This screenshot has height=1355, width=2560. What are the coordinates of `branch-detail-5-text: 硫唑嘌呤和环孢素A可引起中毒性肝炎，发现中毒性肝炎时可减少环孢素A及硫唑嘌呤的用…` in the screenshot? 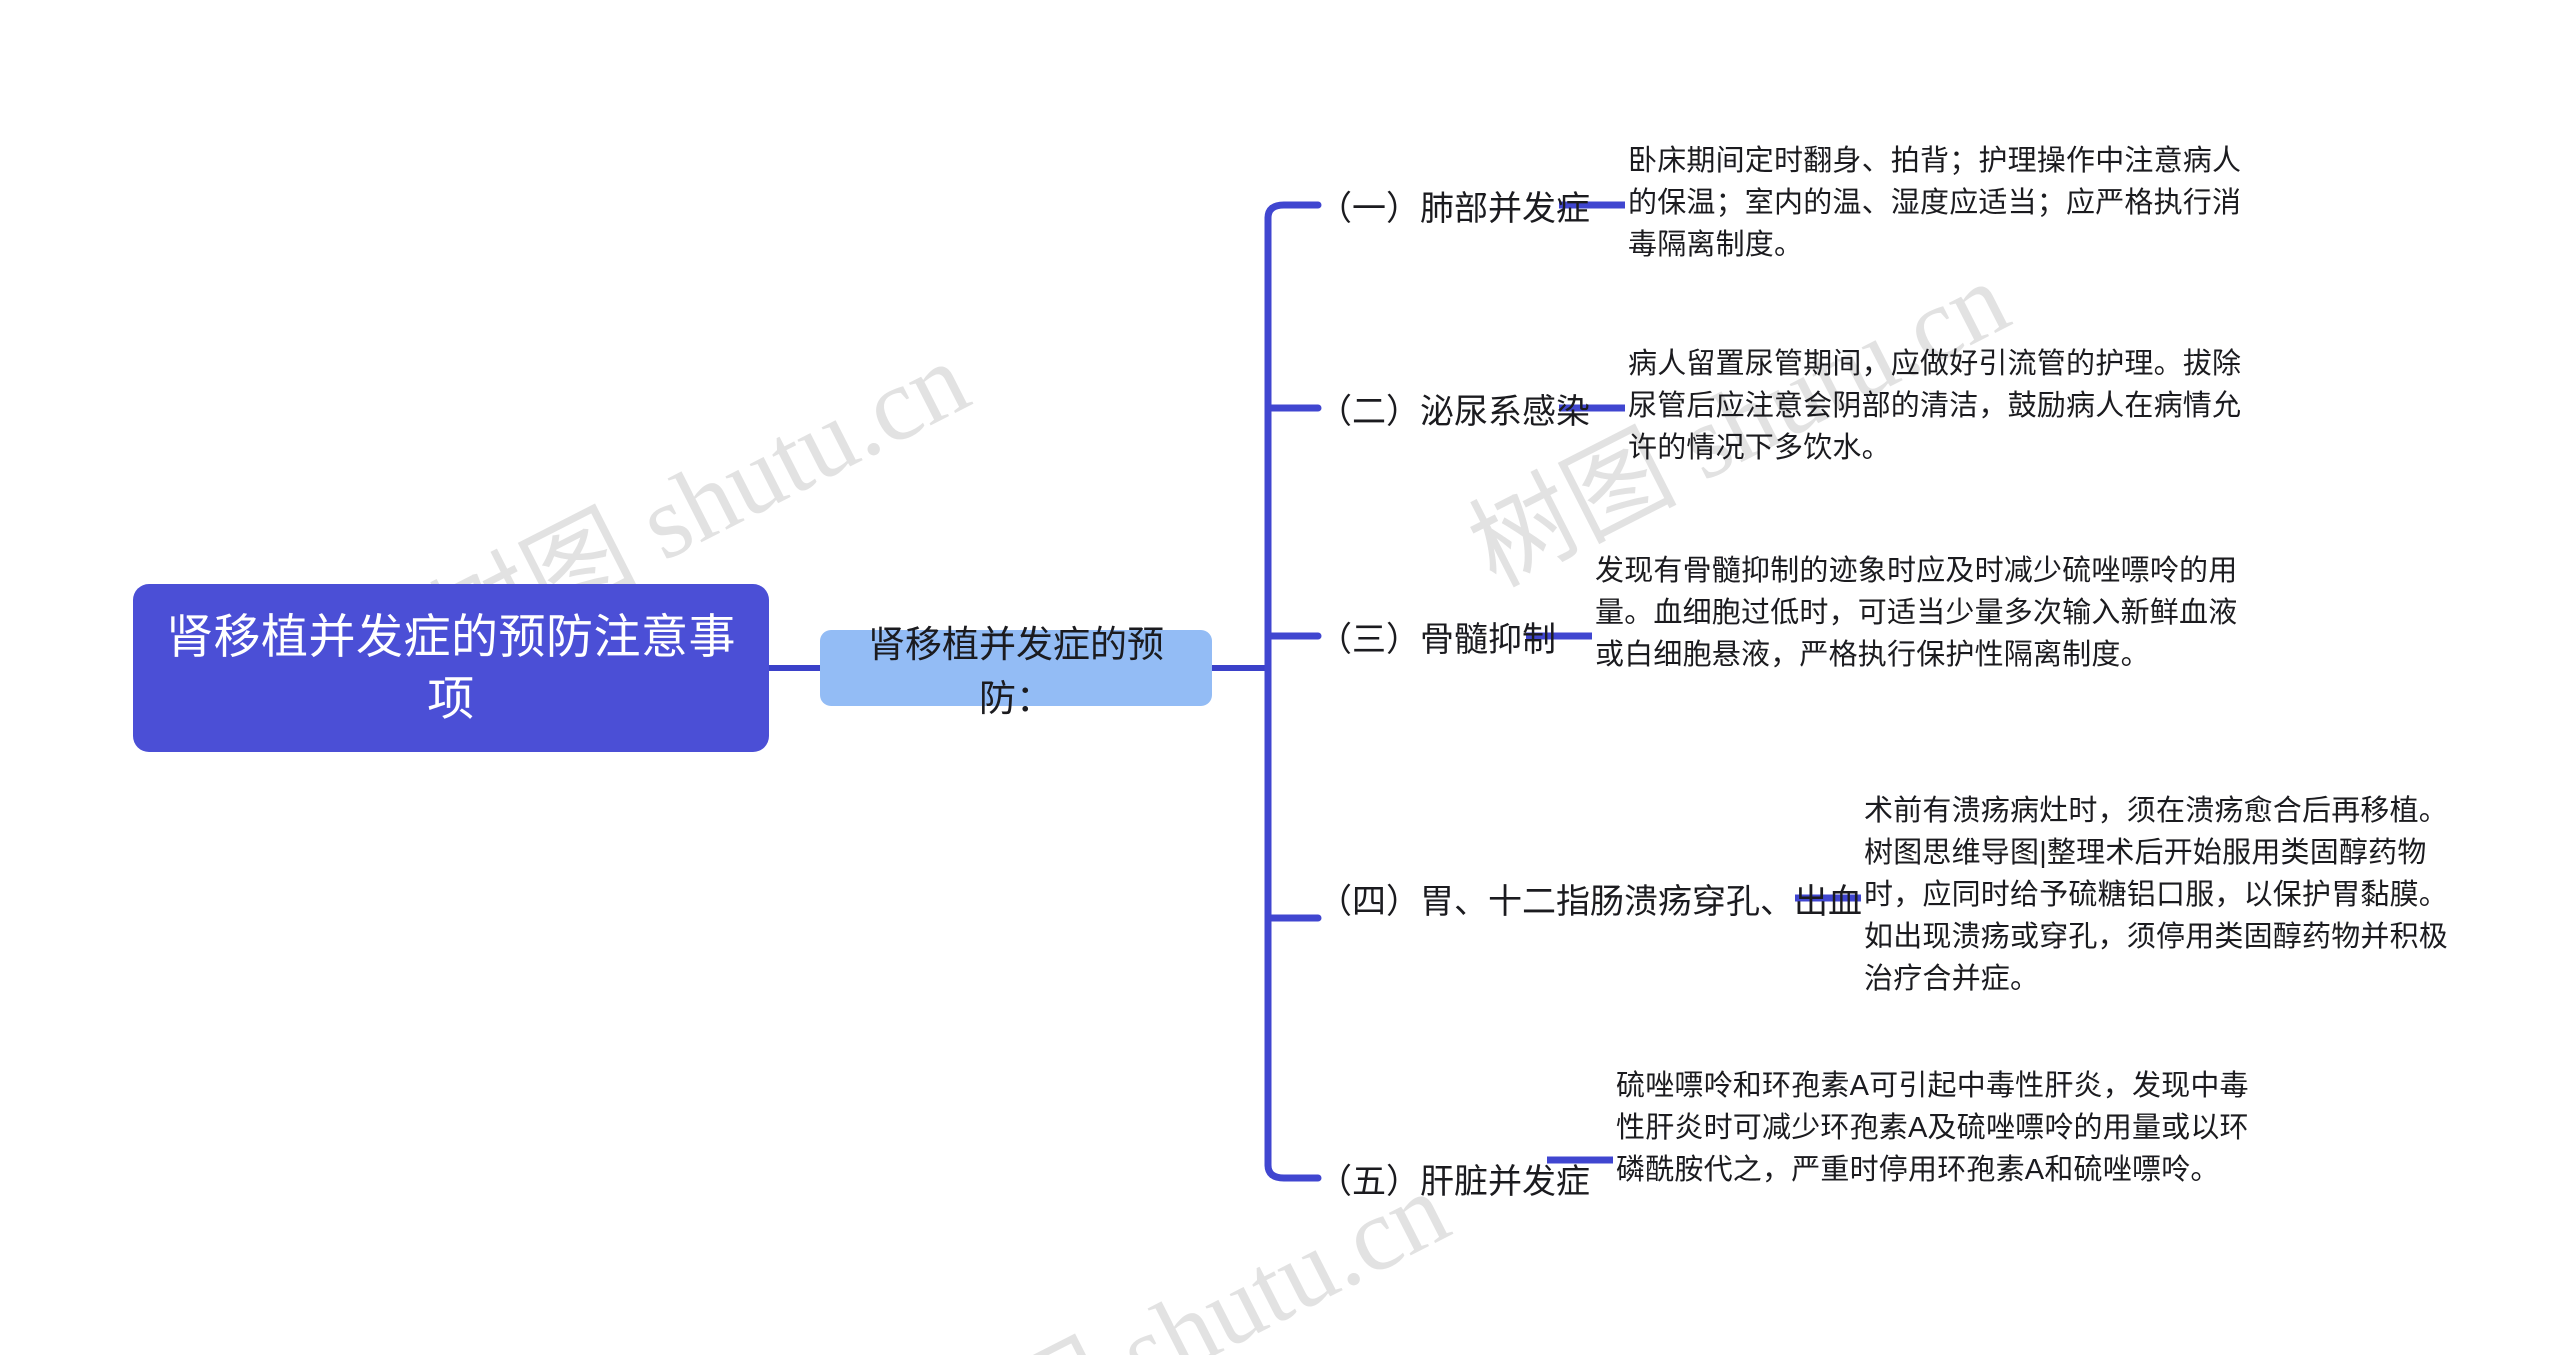 It's located at (1932, 1128).